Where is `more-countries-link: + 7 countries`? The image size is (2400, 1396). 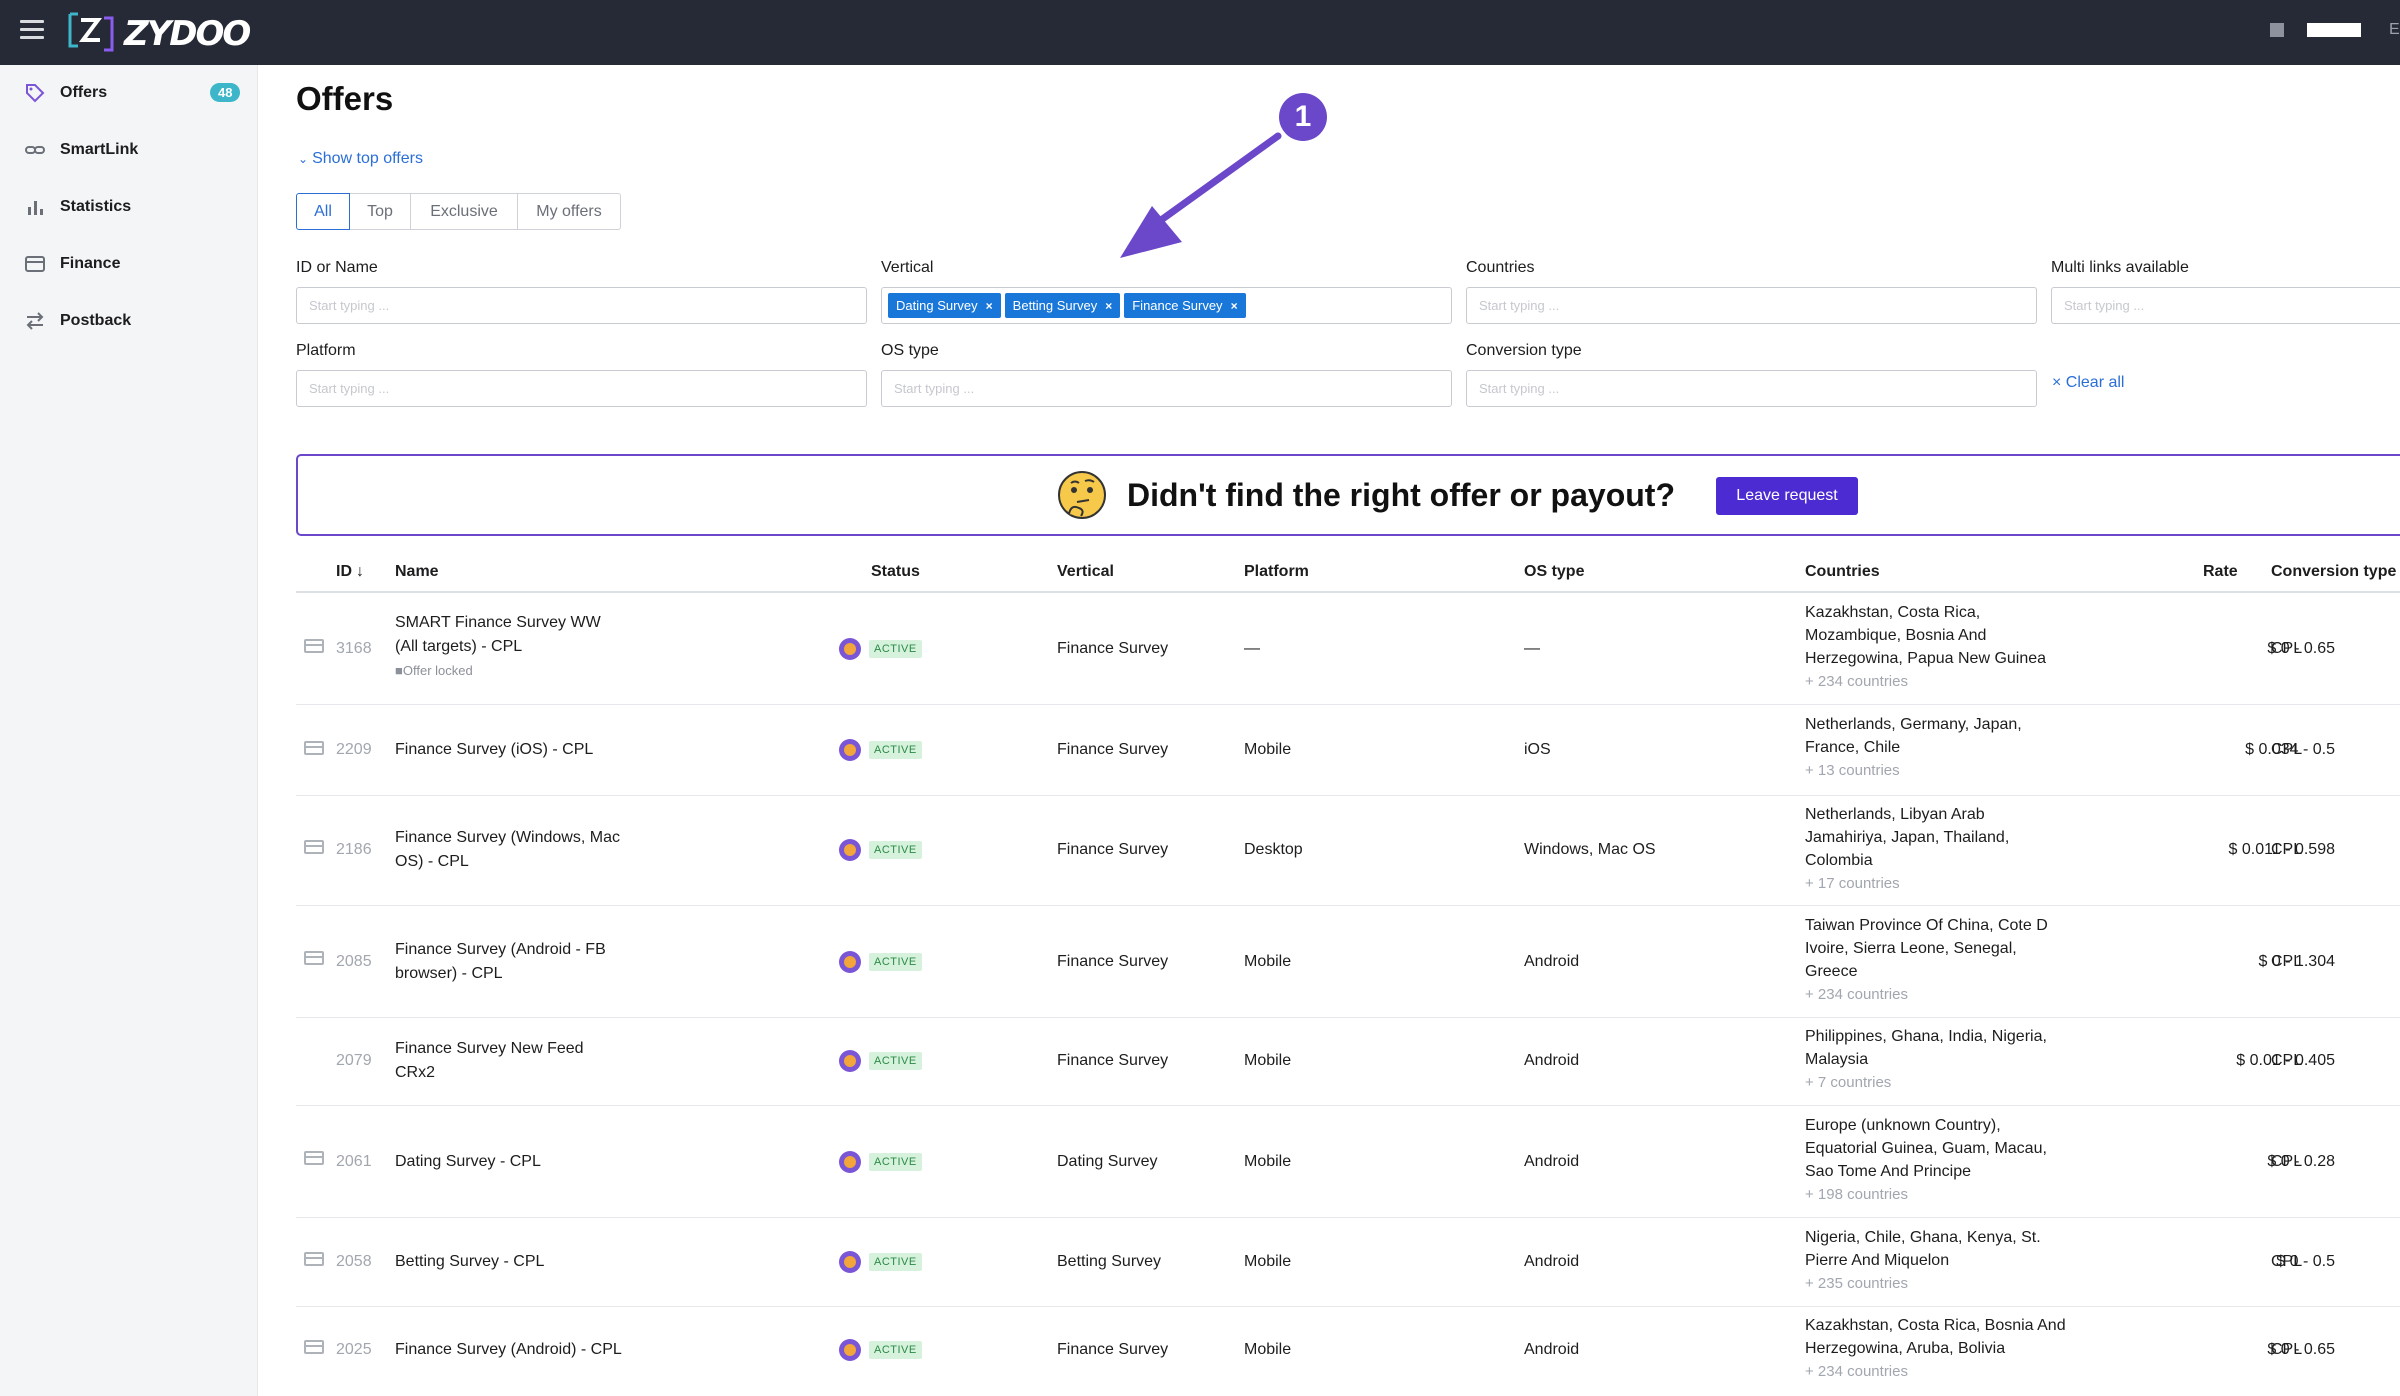 more-countries-link: + 7 countries is located at coordinates (1848, 1083).